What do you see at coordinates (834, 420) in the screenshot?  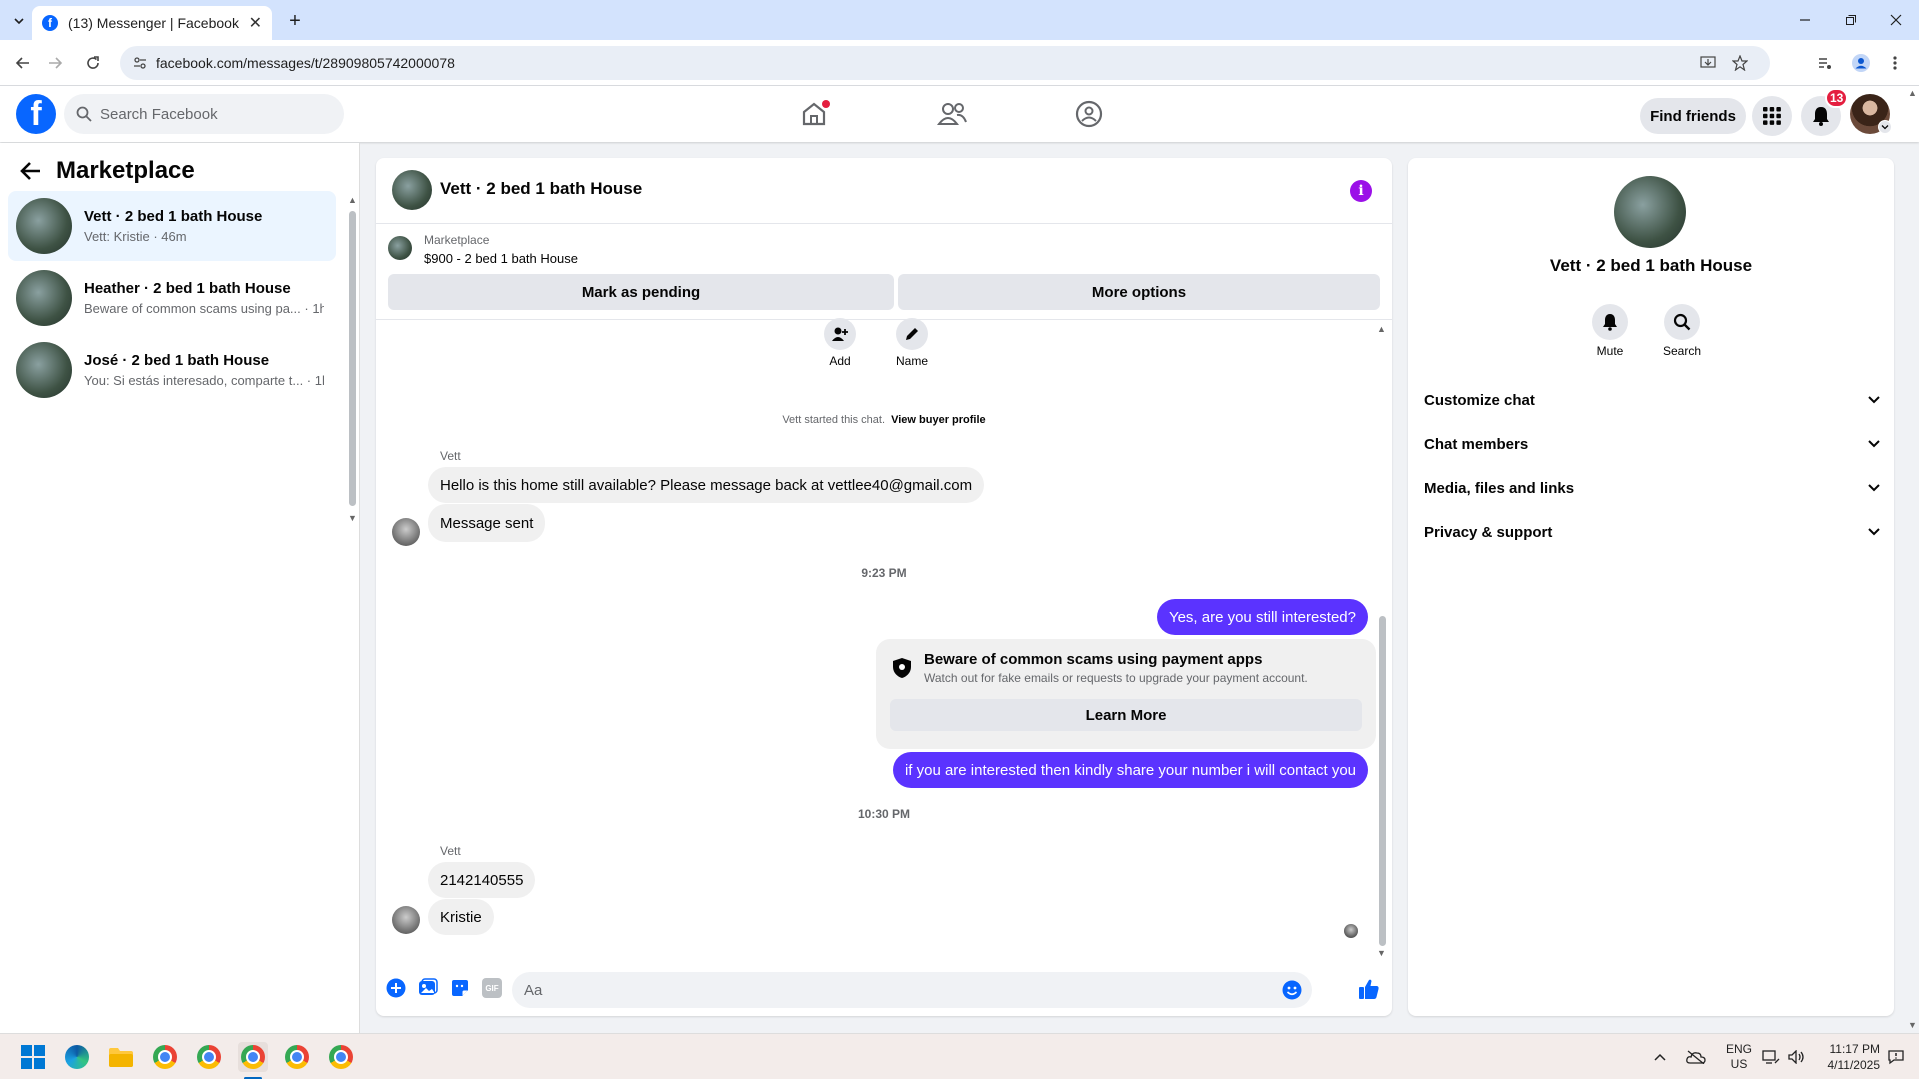 I see `chat-started-text: Vett started this chat.` at bounding box center [834, 420].